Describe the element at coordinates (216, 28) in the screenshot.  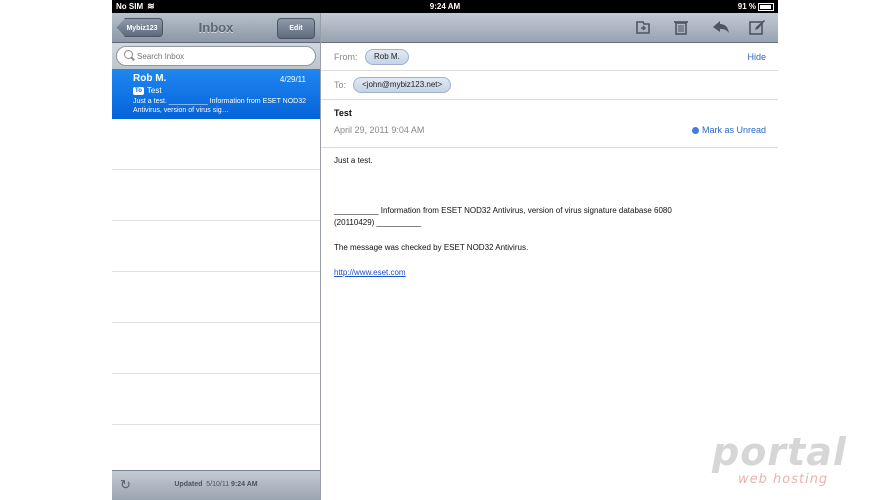
I see `mailbox-navbar: Inbox Mybiz123 Edit` at that location.